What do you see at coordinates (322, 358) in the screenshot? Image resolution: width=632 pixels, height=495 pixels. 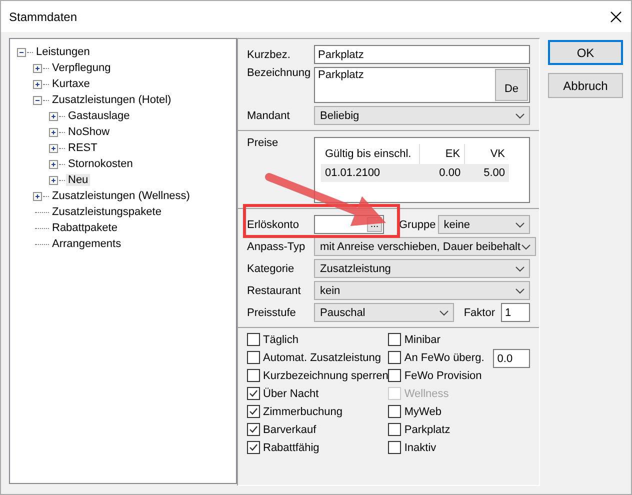 I see `checkbox-label: Automat. Zusatzleistung` at bounding box center [322, 358].